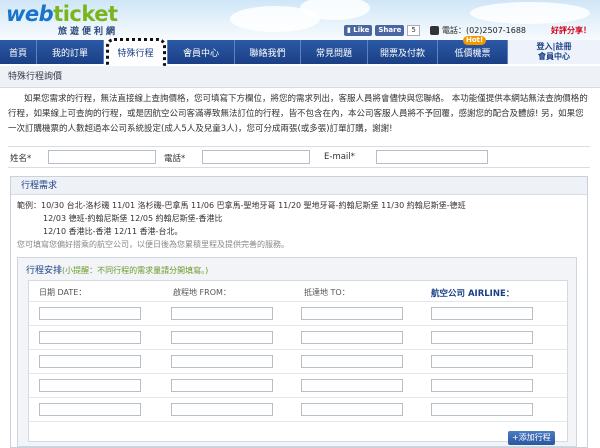 The image size is (600, 448). Describe the element at coordinates (85, 14) in the screenshot. I see `logo-ticket-text: ticket` at that location.